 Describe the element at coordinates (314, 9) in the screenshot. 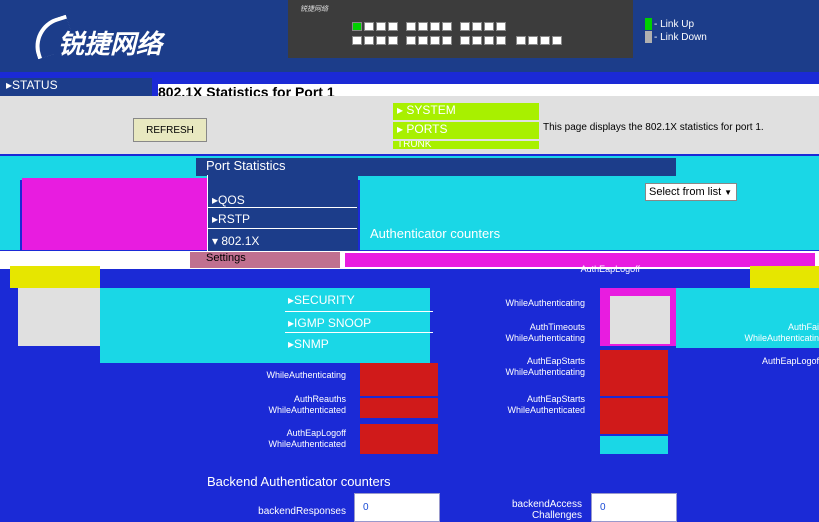

I see `switch-brand-label: 锐捷网络` at that location.